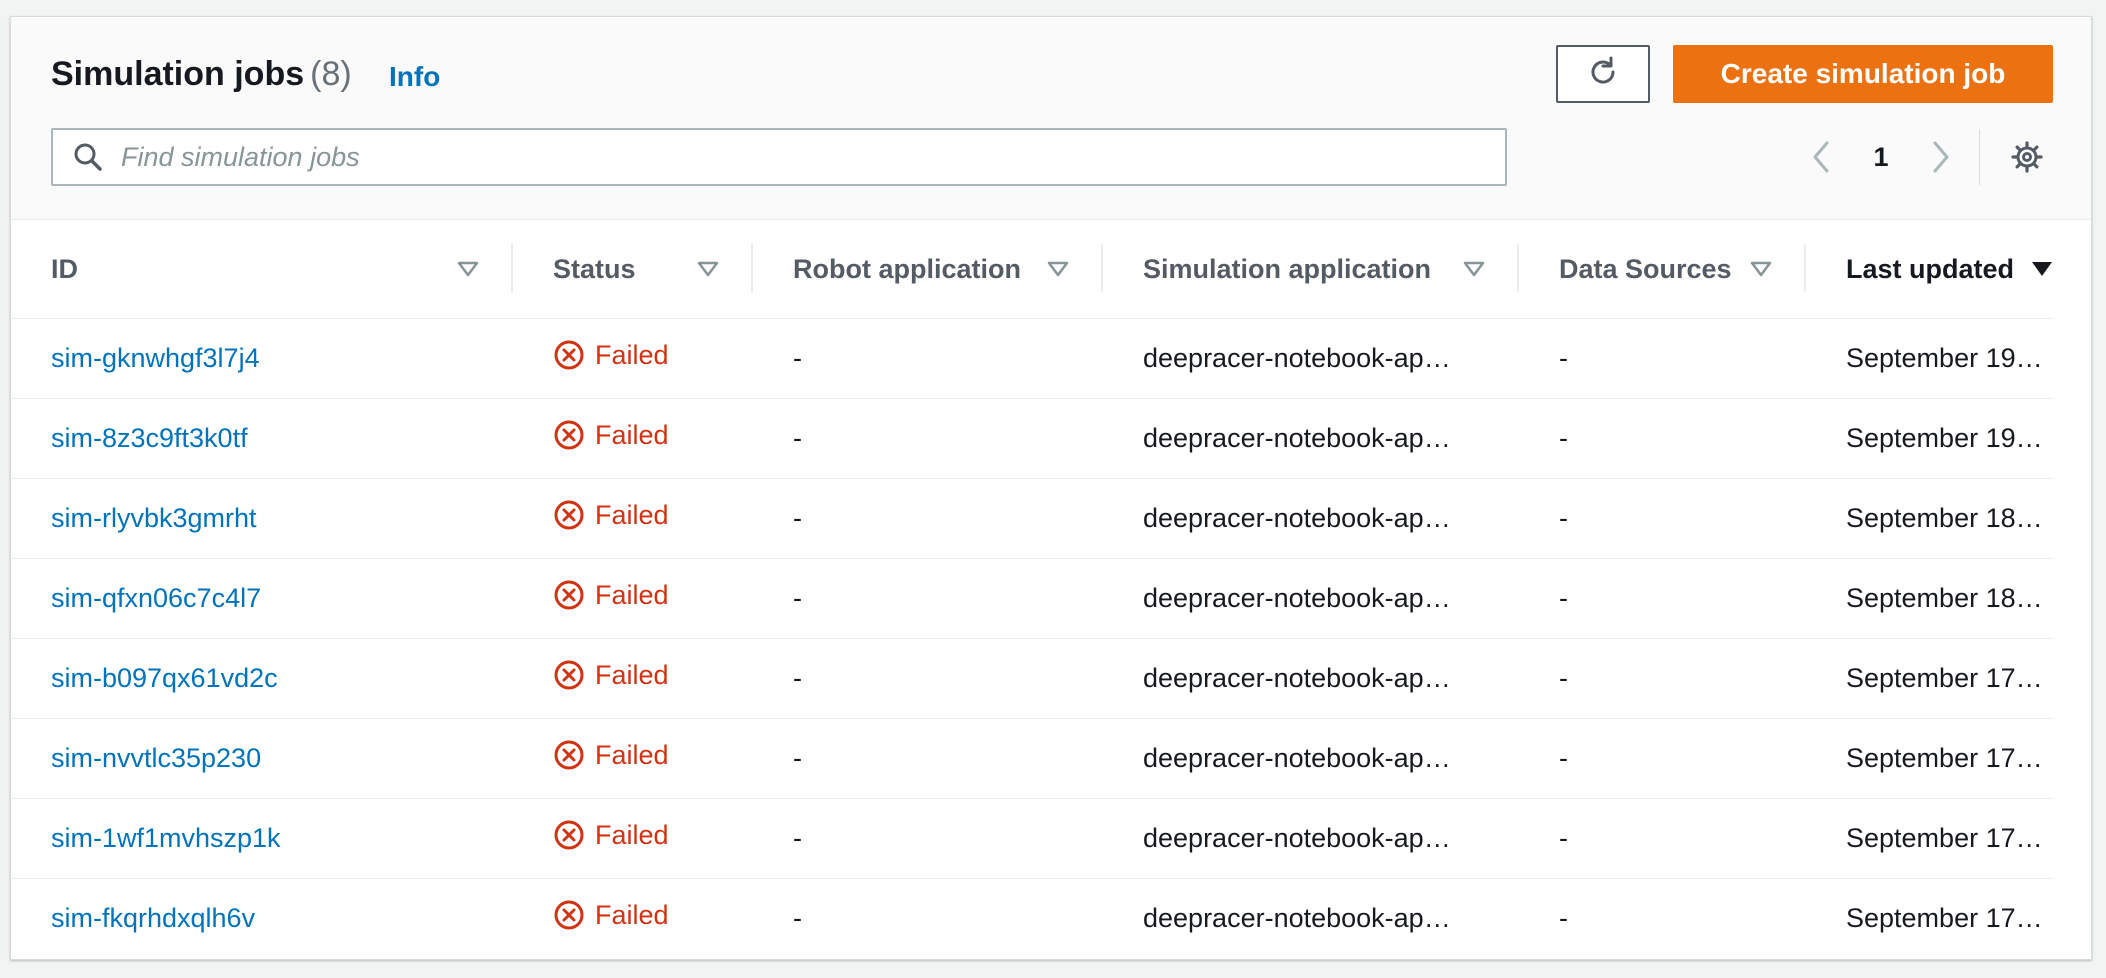 This screenshot has height=978, width=2106. I want to click on page-title-text: Simulation jobs, so click(178, 74).